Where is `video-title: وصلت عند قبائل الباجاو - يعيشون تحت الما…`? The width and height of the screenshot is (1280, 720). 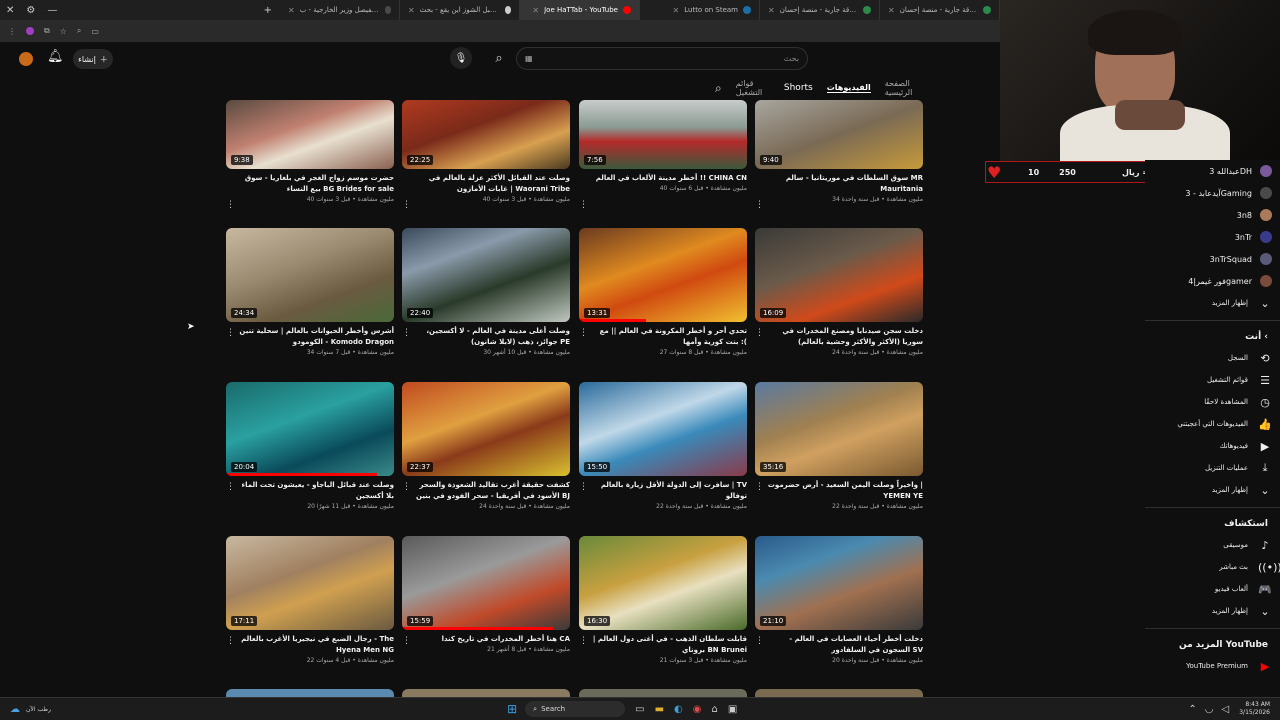
video-title: وصلت عند قبائل الباجاو - يعيشون تحت الما… is located at coordinates (310, 491).